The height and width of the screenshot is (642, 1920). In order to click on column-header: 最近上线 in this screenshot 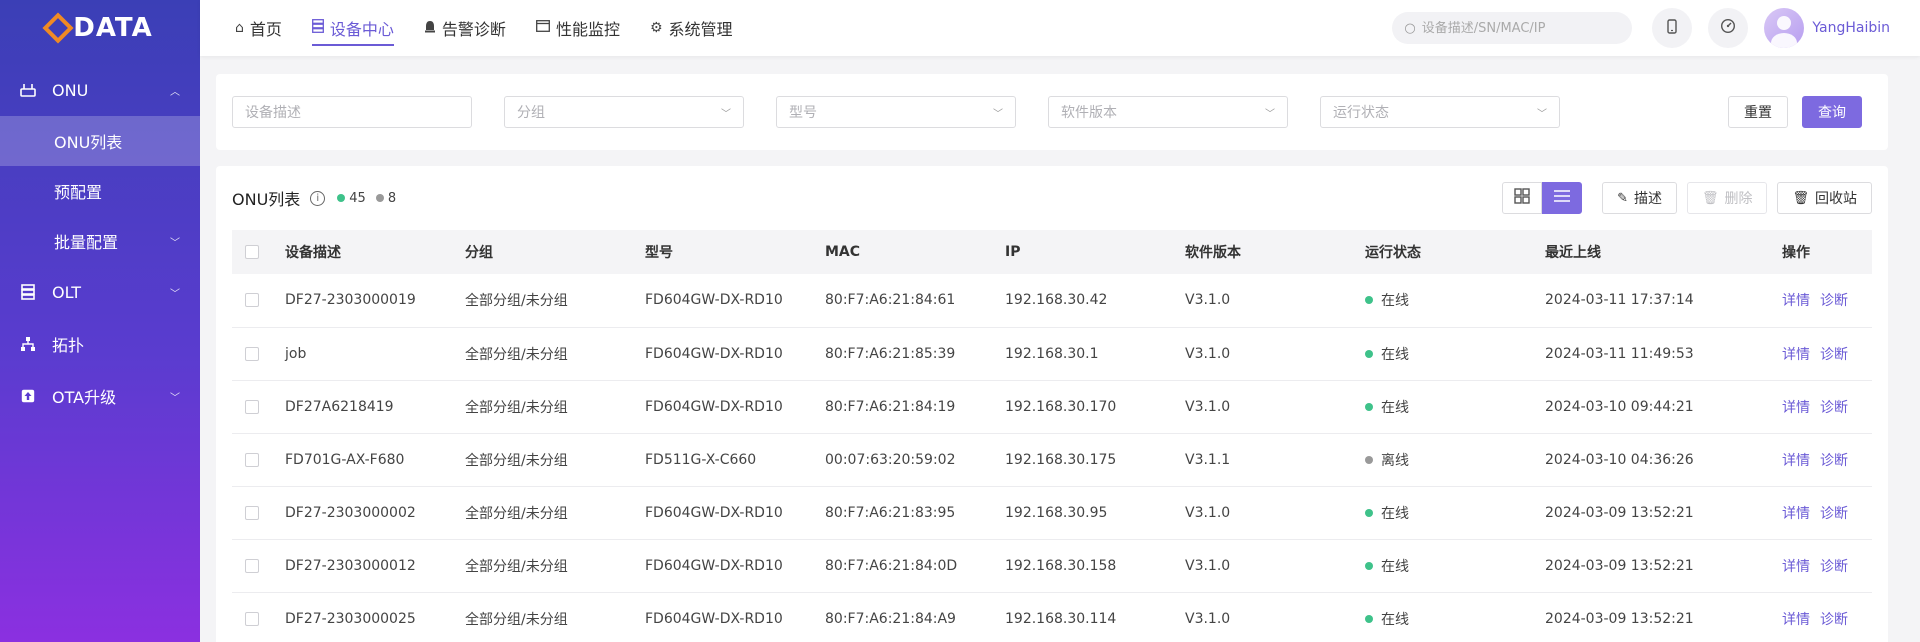, I will do `click(1663, 252)`.